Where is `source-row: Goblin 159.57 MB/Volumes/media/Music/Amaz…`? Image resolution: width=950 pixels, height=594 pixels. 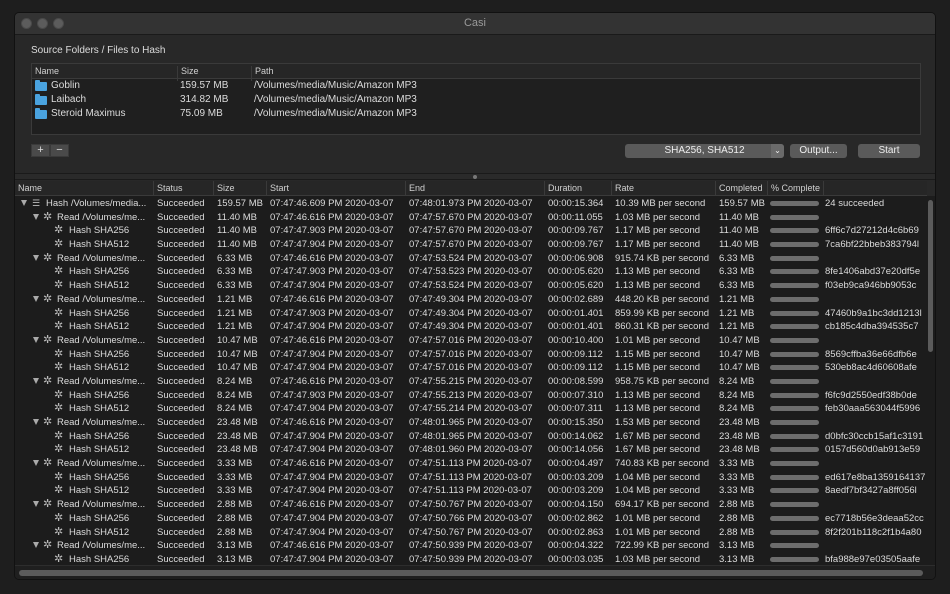 source-row: Goblin 159.57 MB/Volumes/media/Music/Amaz… is located at coordinates (476, 86).